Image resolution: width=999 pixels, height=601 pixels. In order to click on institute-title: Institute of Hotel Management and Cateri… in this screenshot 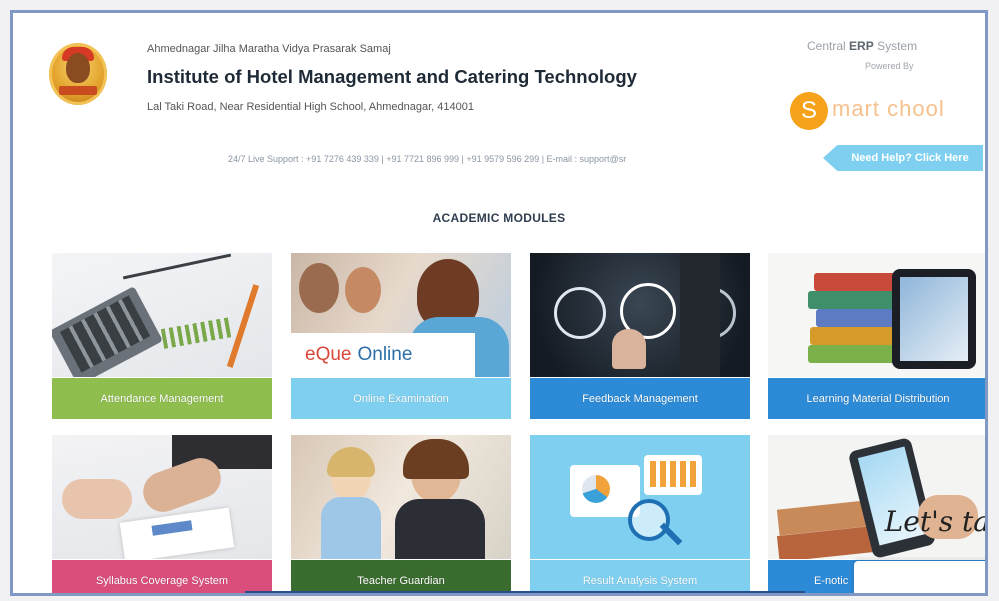, I will do `click(392, 76)`.